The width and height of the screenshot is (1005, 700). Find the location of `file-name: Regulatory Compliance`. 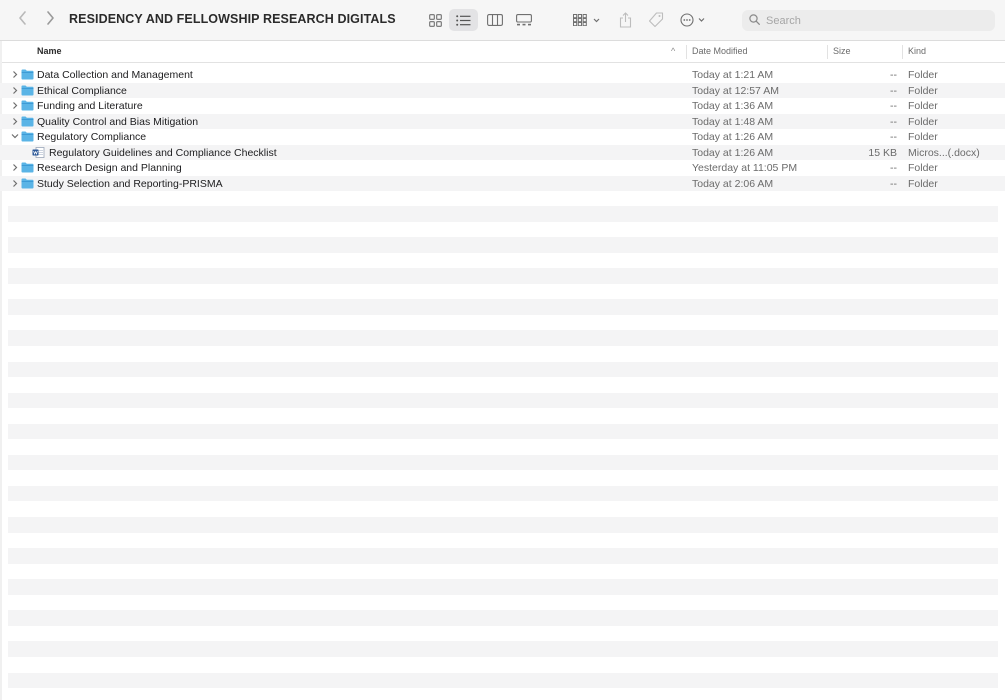

file-name: Regulatory Compliance is located at coordinates (92, 137).